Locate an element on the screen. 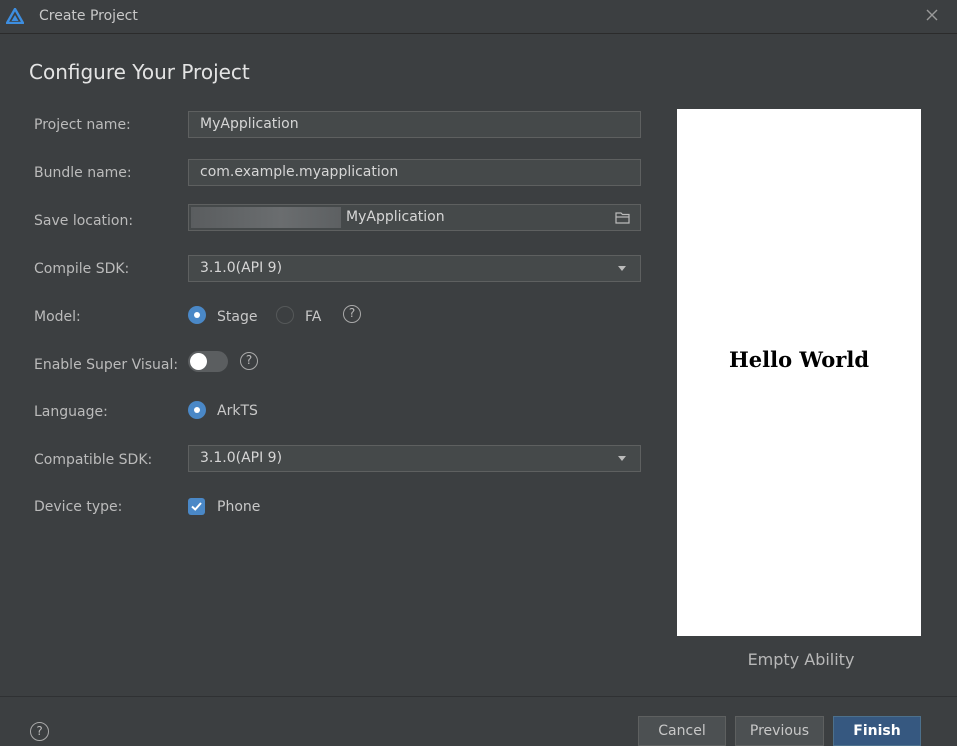  device-phone-checkbox is located at coordinates (196, 506).